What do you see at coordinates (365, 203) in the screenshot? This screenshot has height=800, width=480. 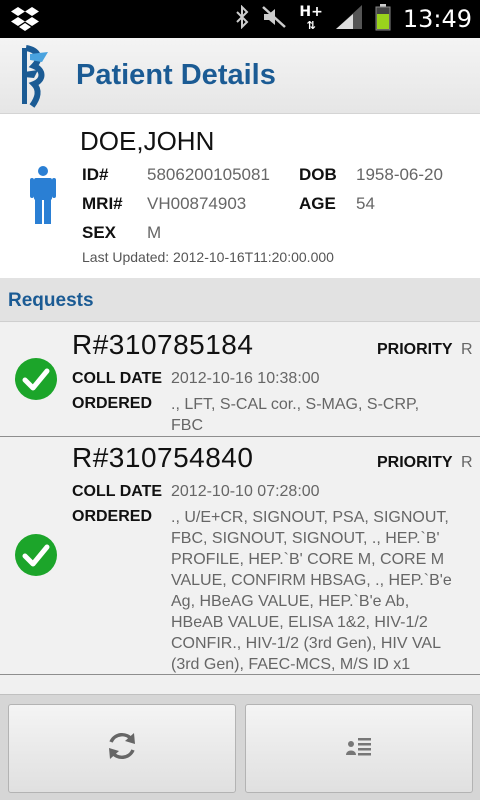 I see `age-value: 54` at bounding box center [365, 203].